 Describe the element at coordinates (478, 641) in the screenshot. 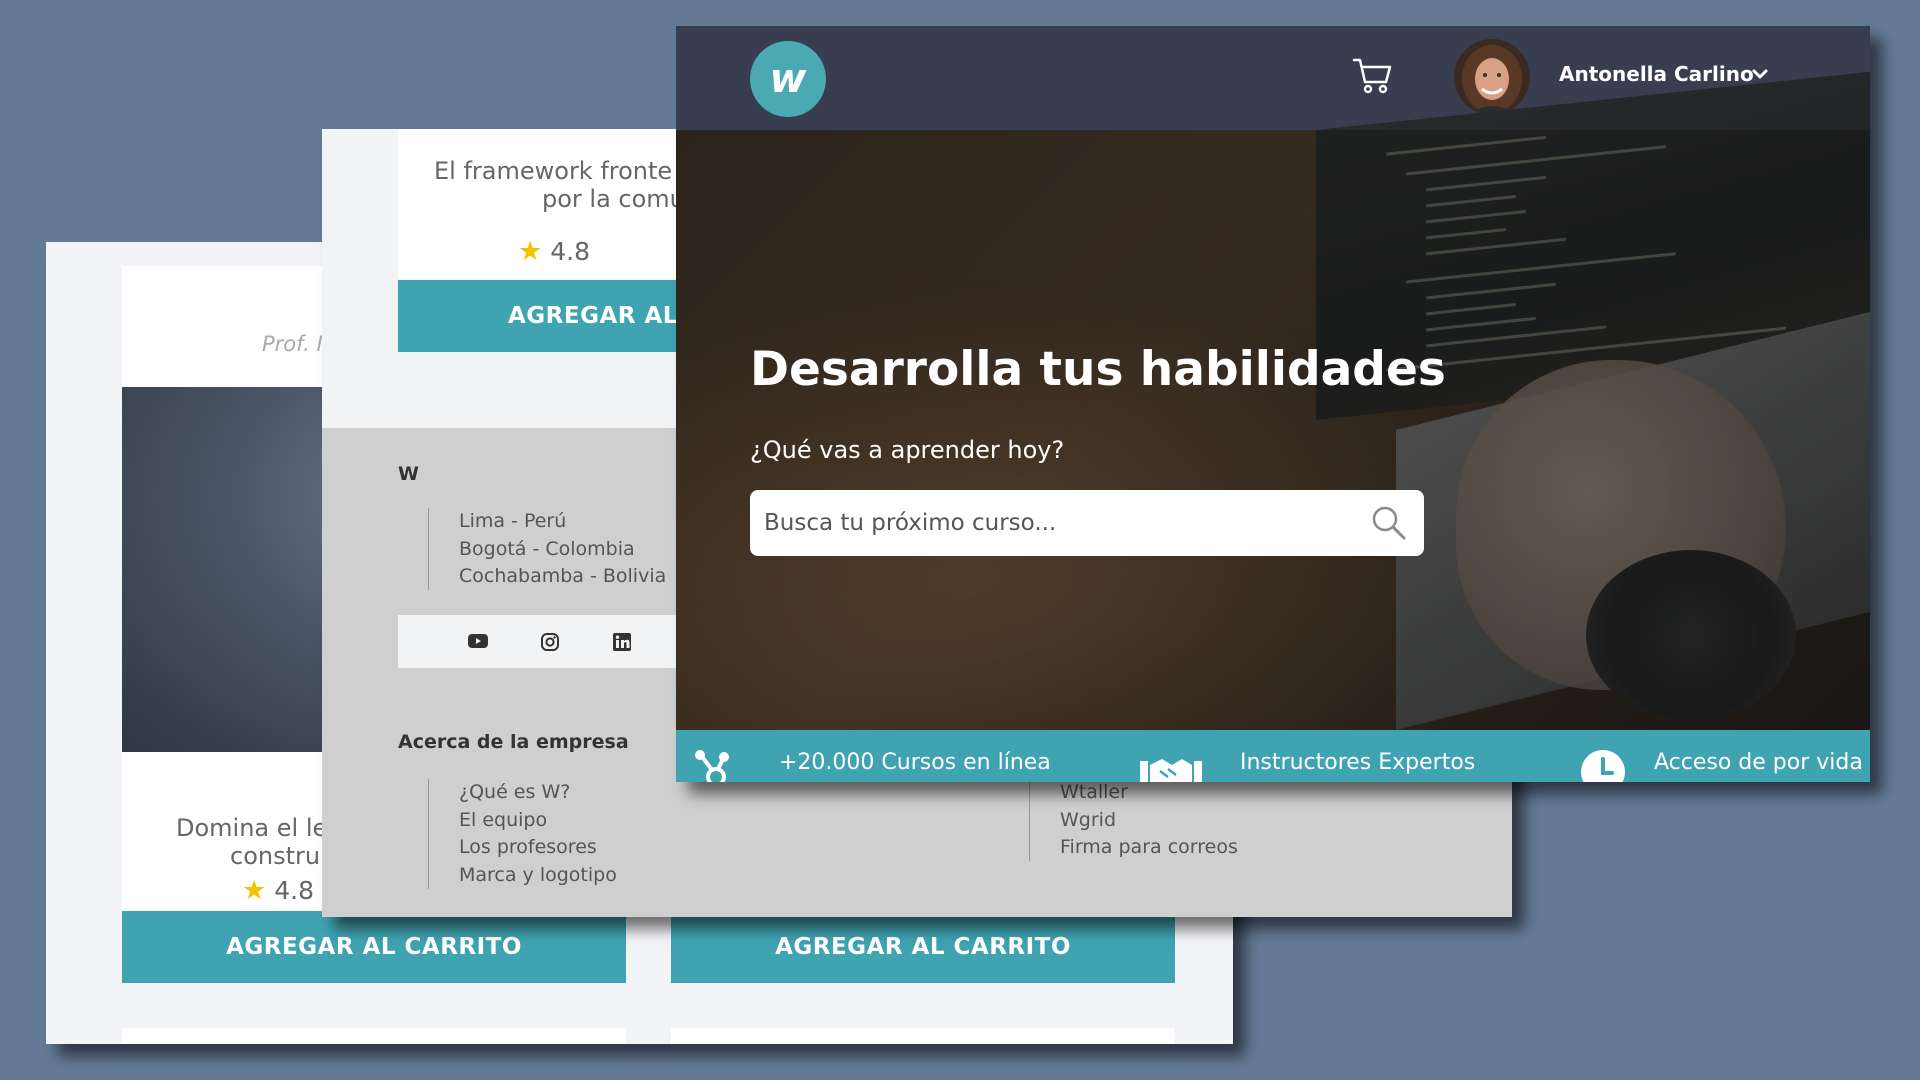

I see `youtube-icon` at that location.